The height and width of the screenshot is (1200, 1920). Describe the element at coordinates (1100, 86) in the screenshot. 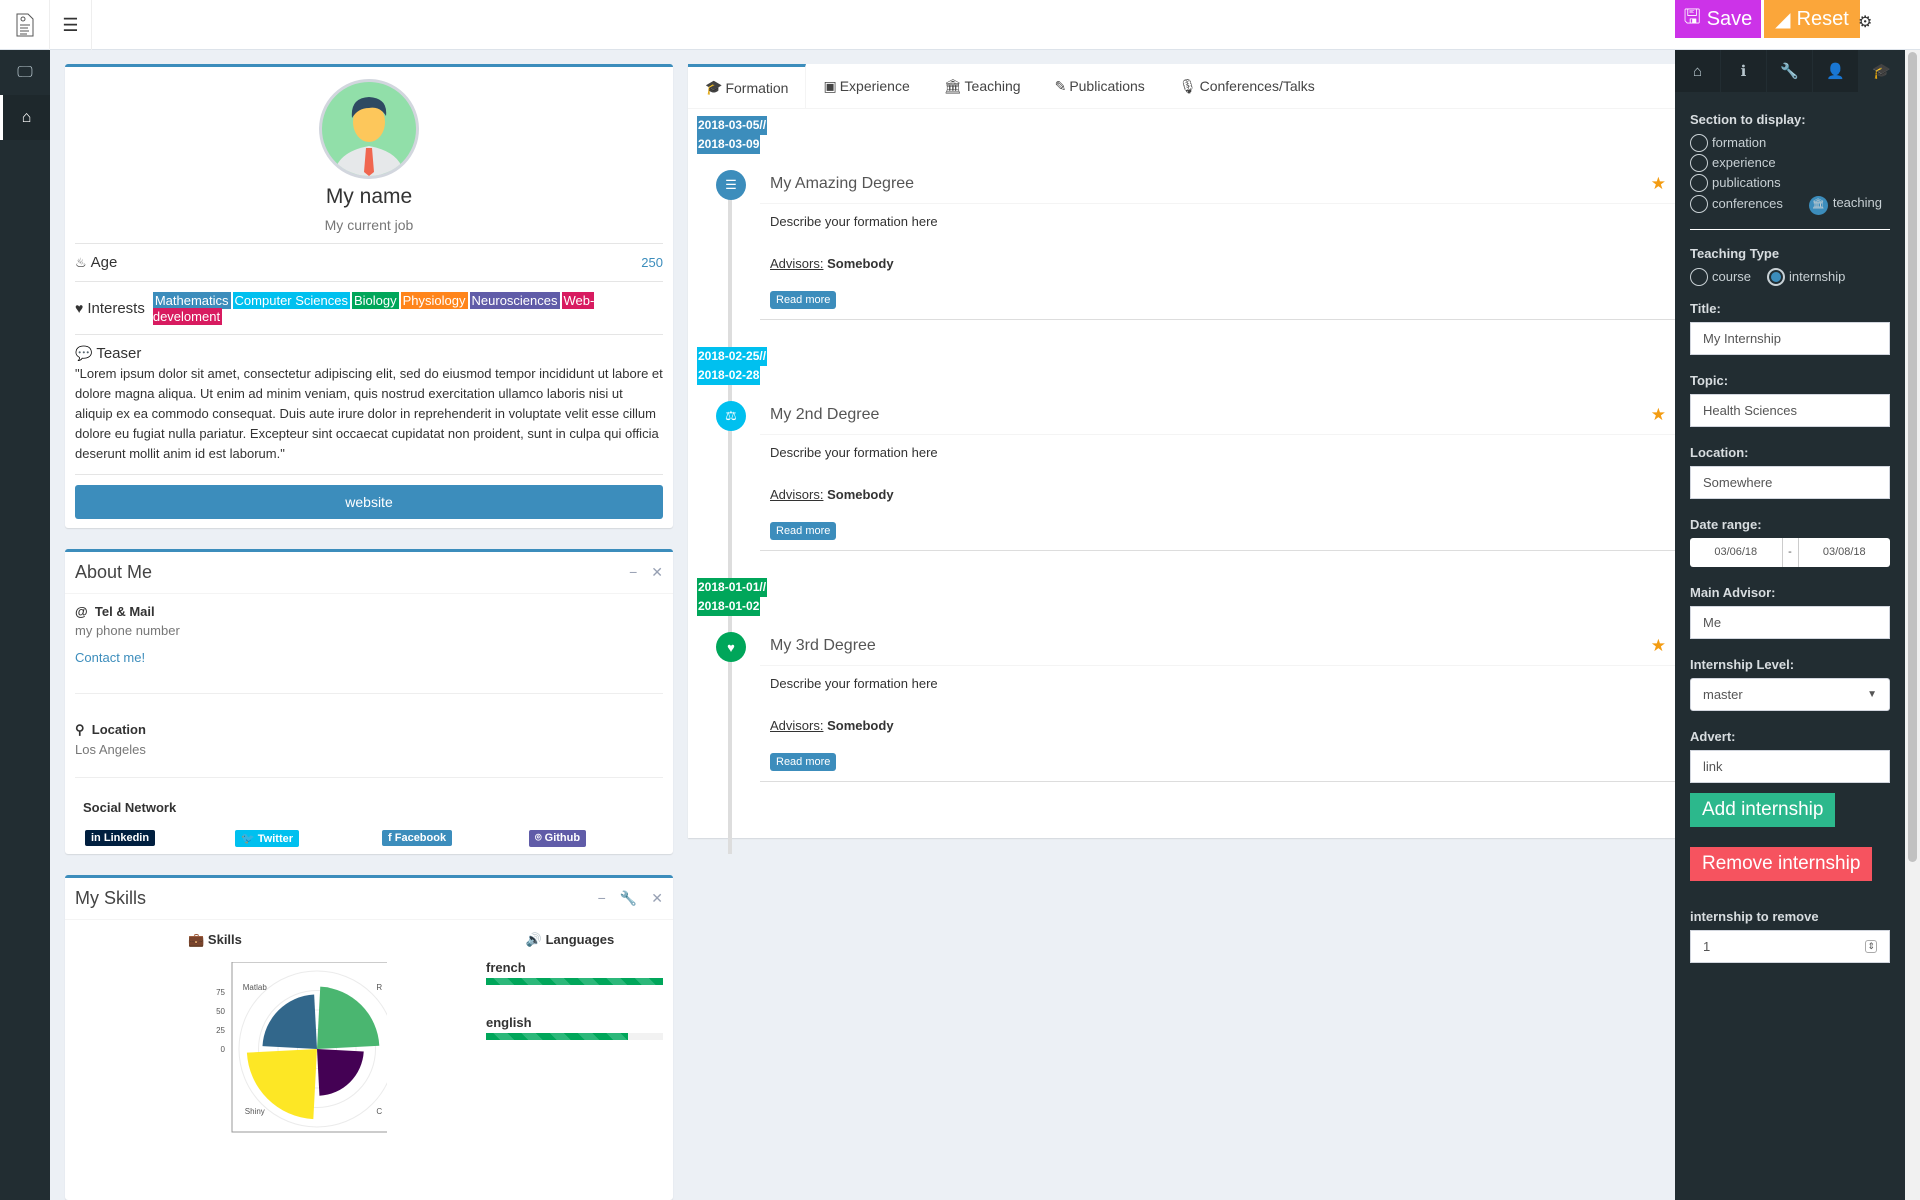

I see `tab-publications: ✎ Publications` at that location.